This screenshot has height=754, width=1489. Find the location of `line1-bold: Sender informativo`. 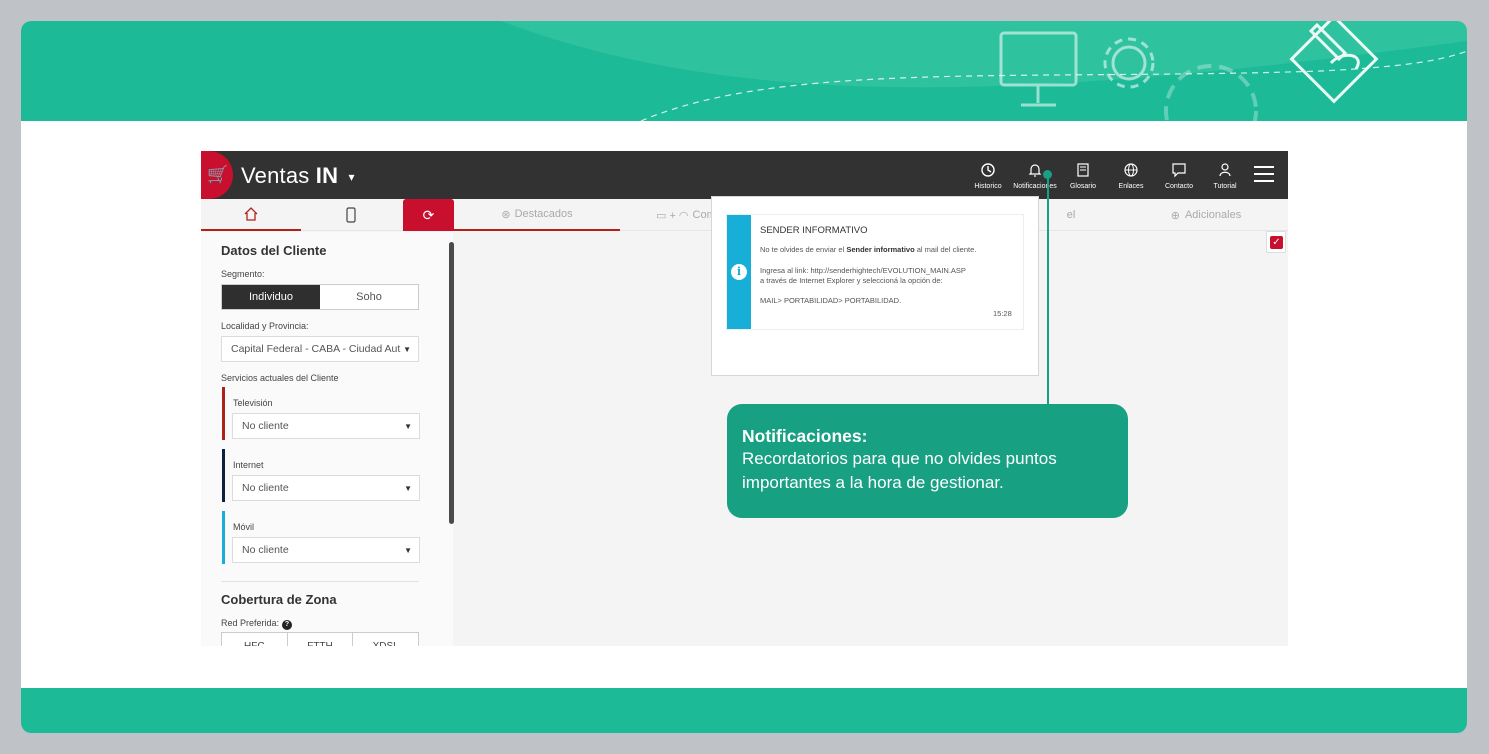

line1-bold: Sender informativo is located at coordinates (880, 249).